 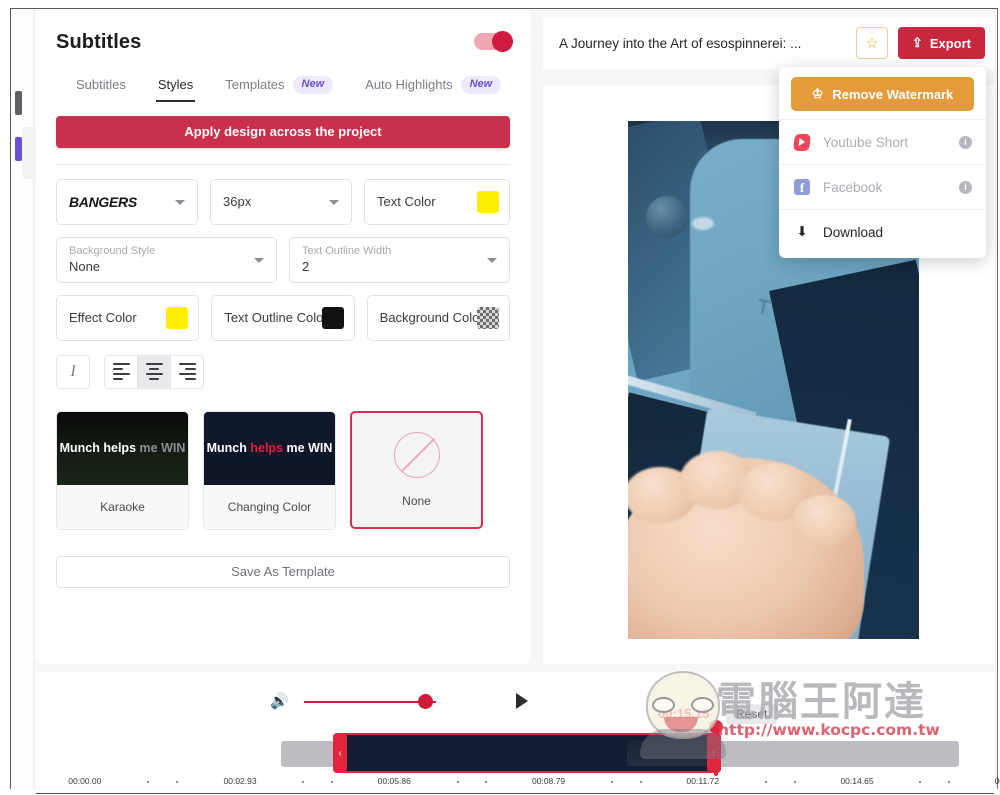 I want to click on star-icon: ☆, so click(x=872, y=43).